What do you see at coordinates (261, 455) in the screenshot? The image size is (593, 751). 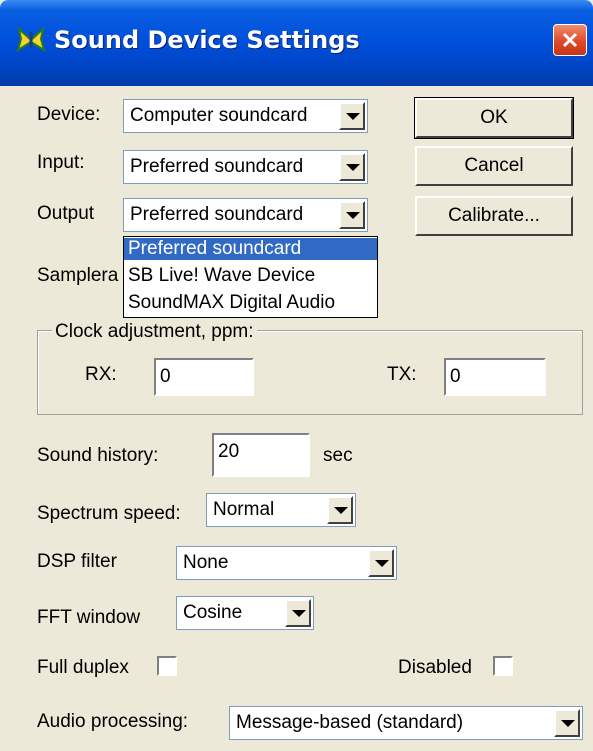 I see `sound-history-input: 20` at bounding box center [261, 455].